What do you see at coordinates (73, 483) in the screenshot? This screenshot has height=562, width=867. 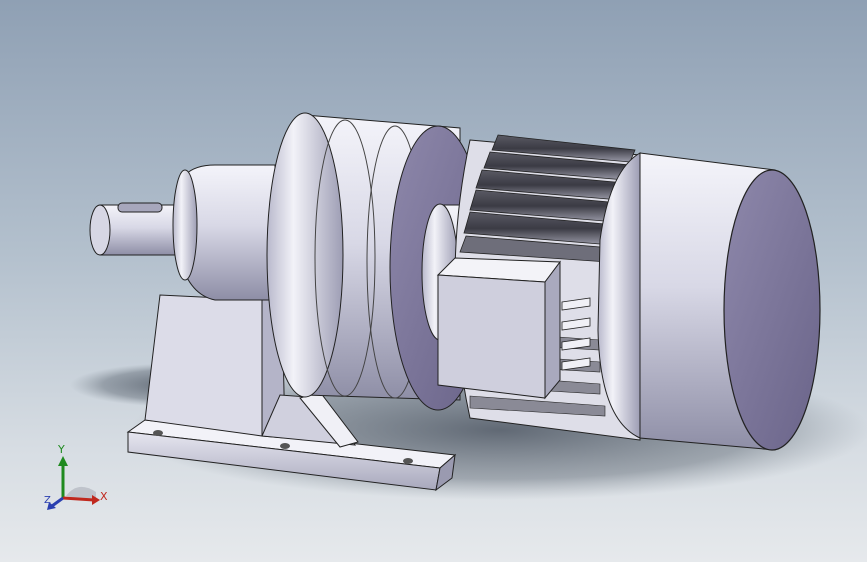 I see `reference-triad-icon` at bounding box center [73, 483].